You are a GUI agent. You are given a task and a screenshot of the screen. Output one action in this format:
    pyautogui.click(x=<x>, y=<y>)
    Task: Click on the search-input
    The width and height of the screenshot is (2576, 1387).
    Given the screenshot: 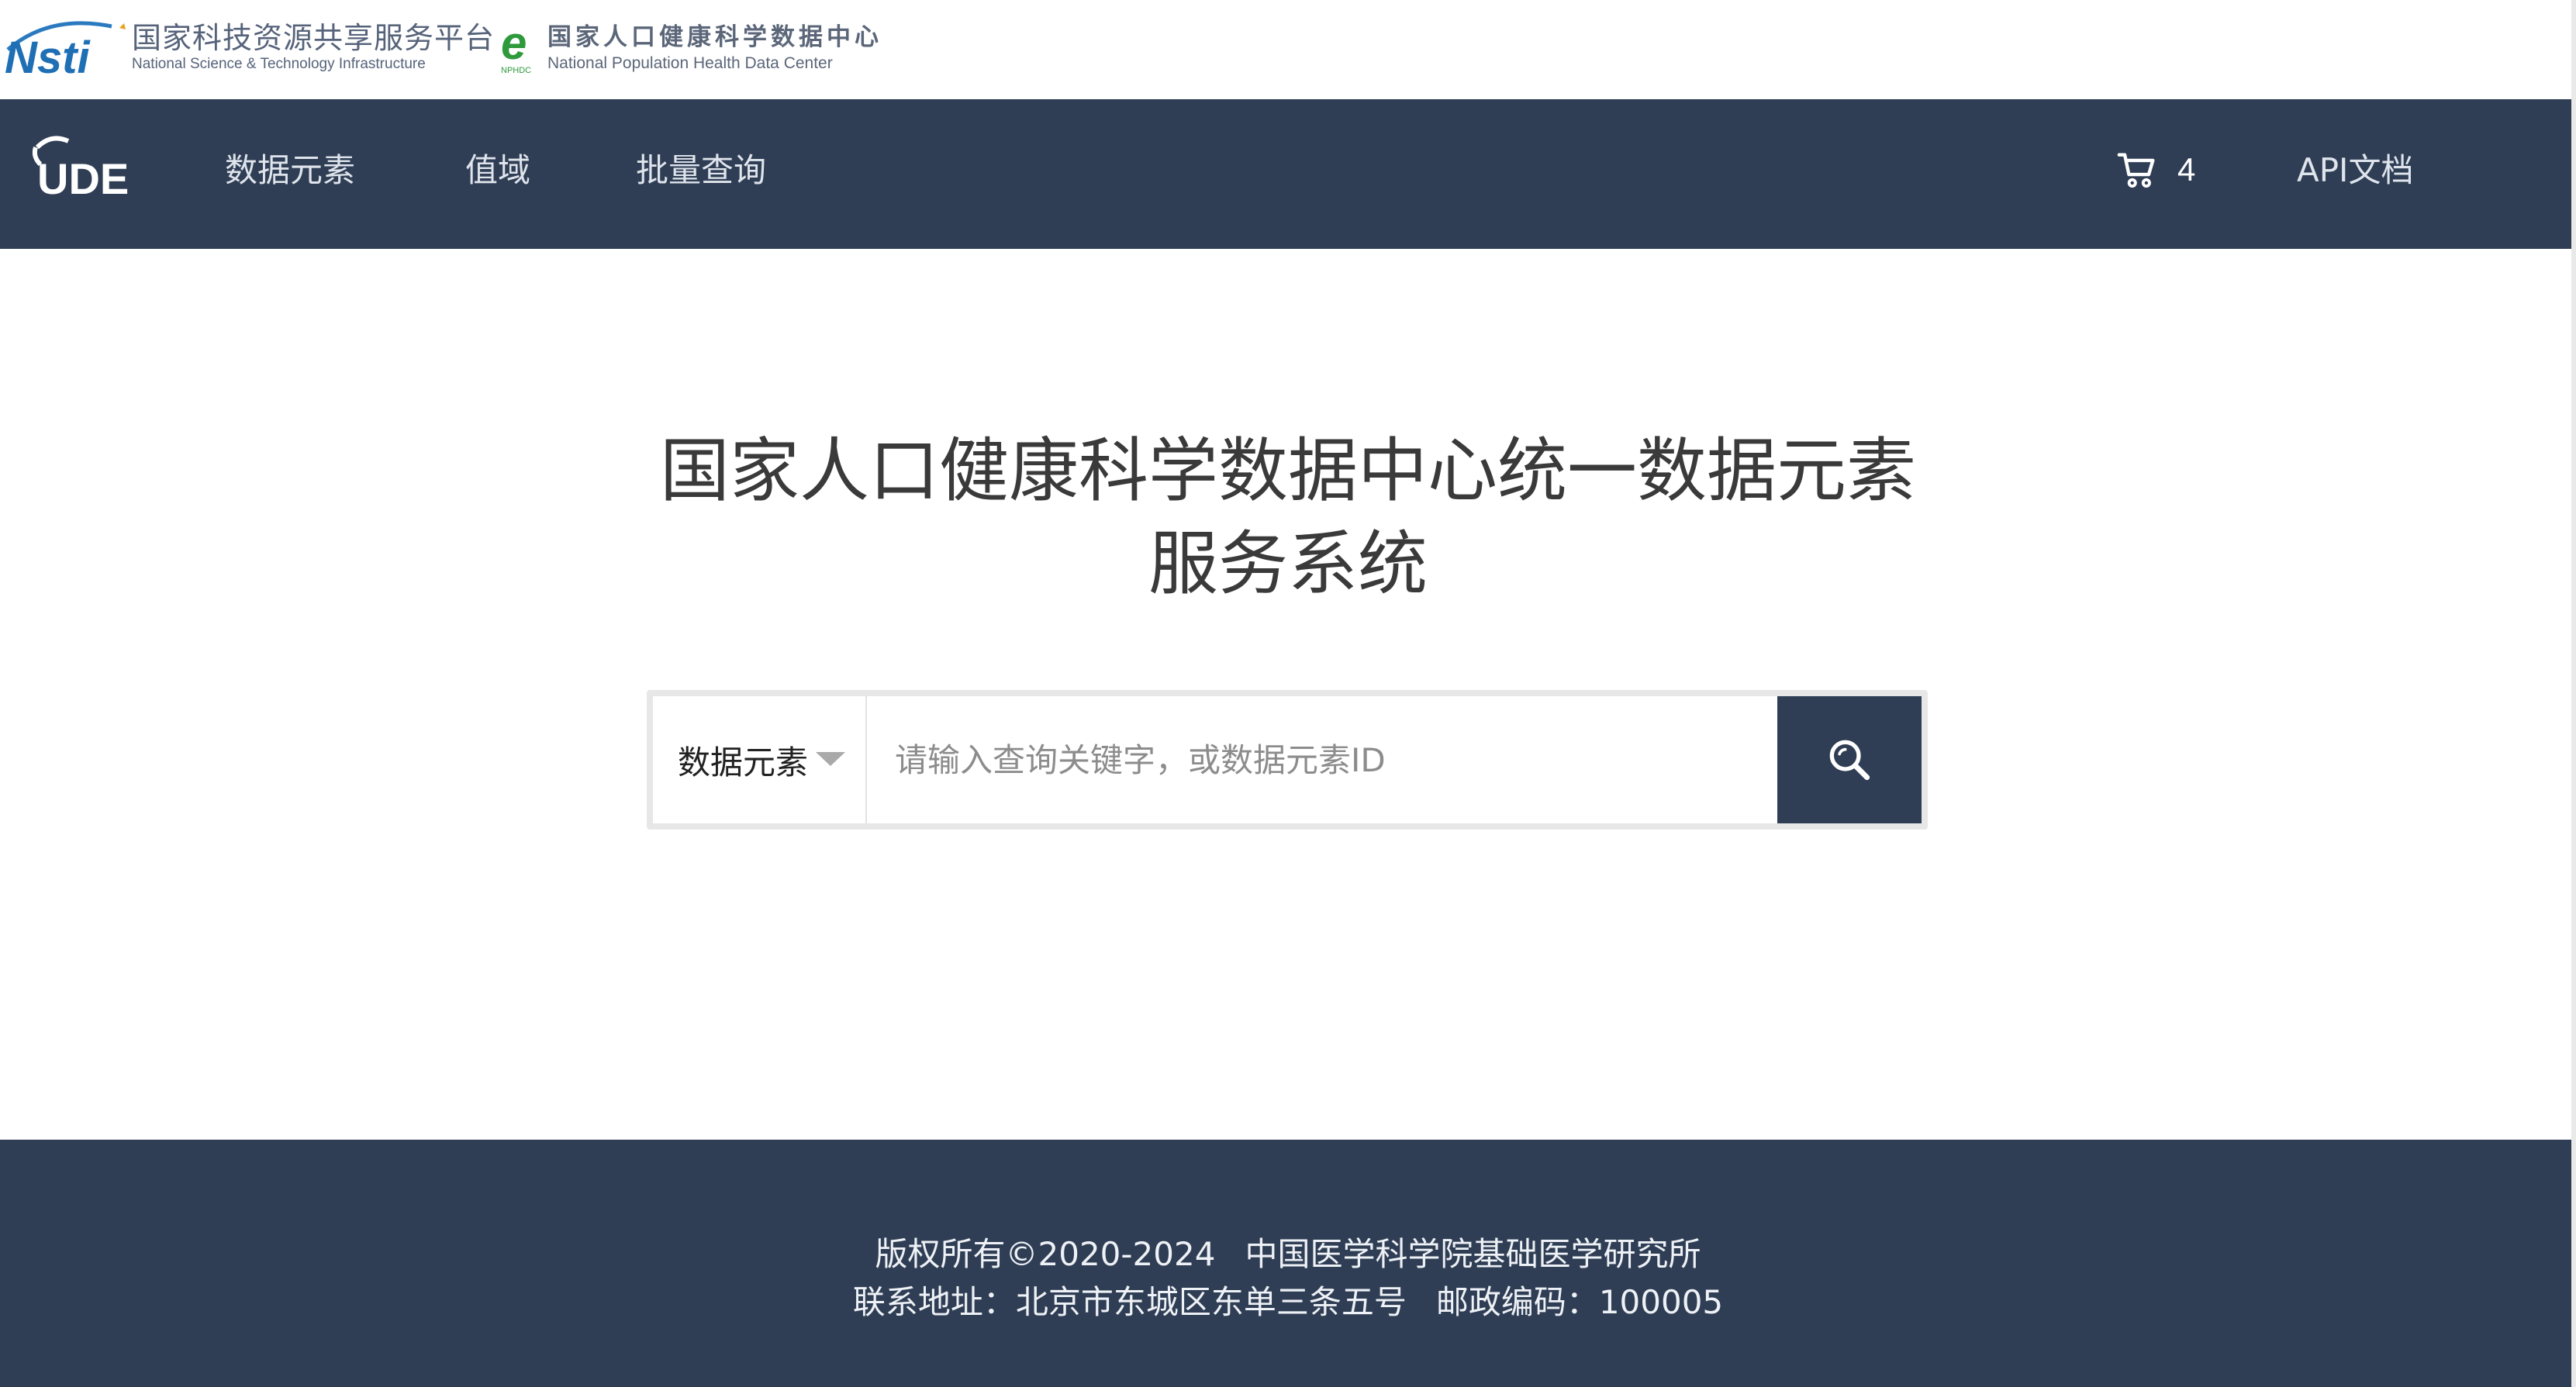 What is the action you would take?
    pyautogui.click(x=1286, y=759)
    